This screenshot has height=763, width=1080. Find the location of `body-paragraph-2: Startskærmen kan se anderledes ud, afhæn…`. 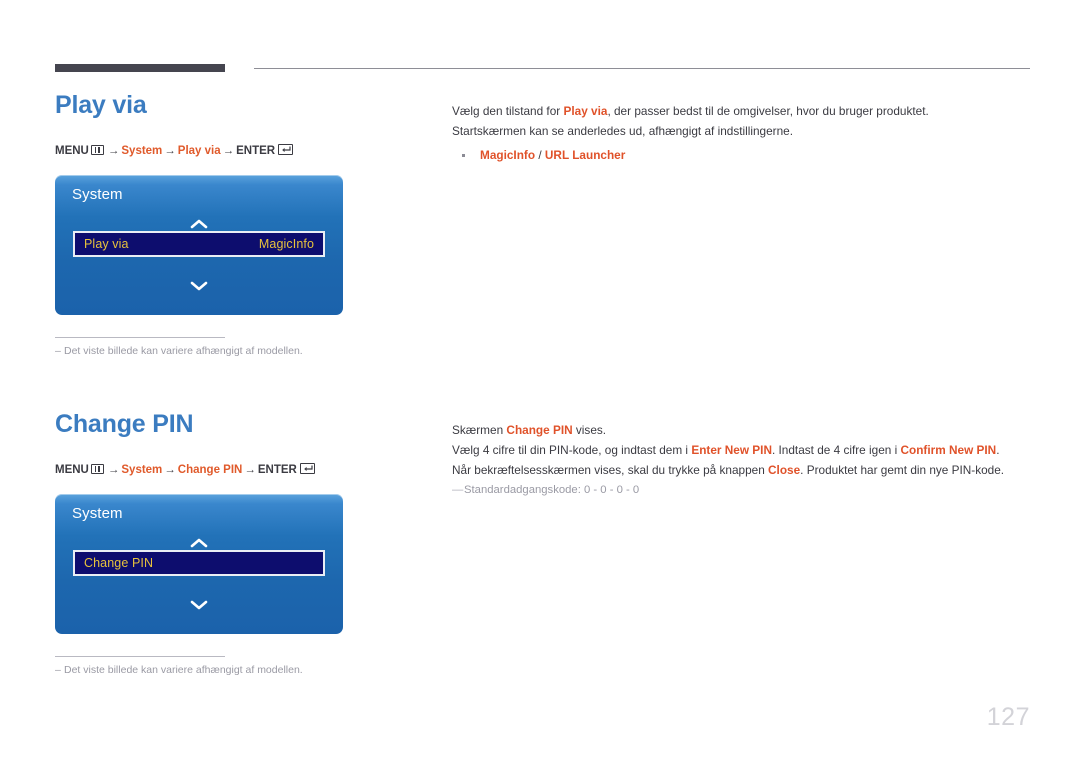

body-paragraph-2: Startskærmen kan se anderledes ud, afhæn… is located at coordinates (622, 131).